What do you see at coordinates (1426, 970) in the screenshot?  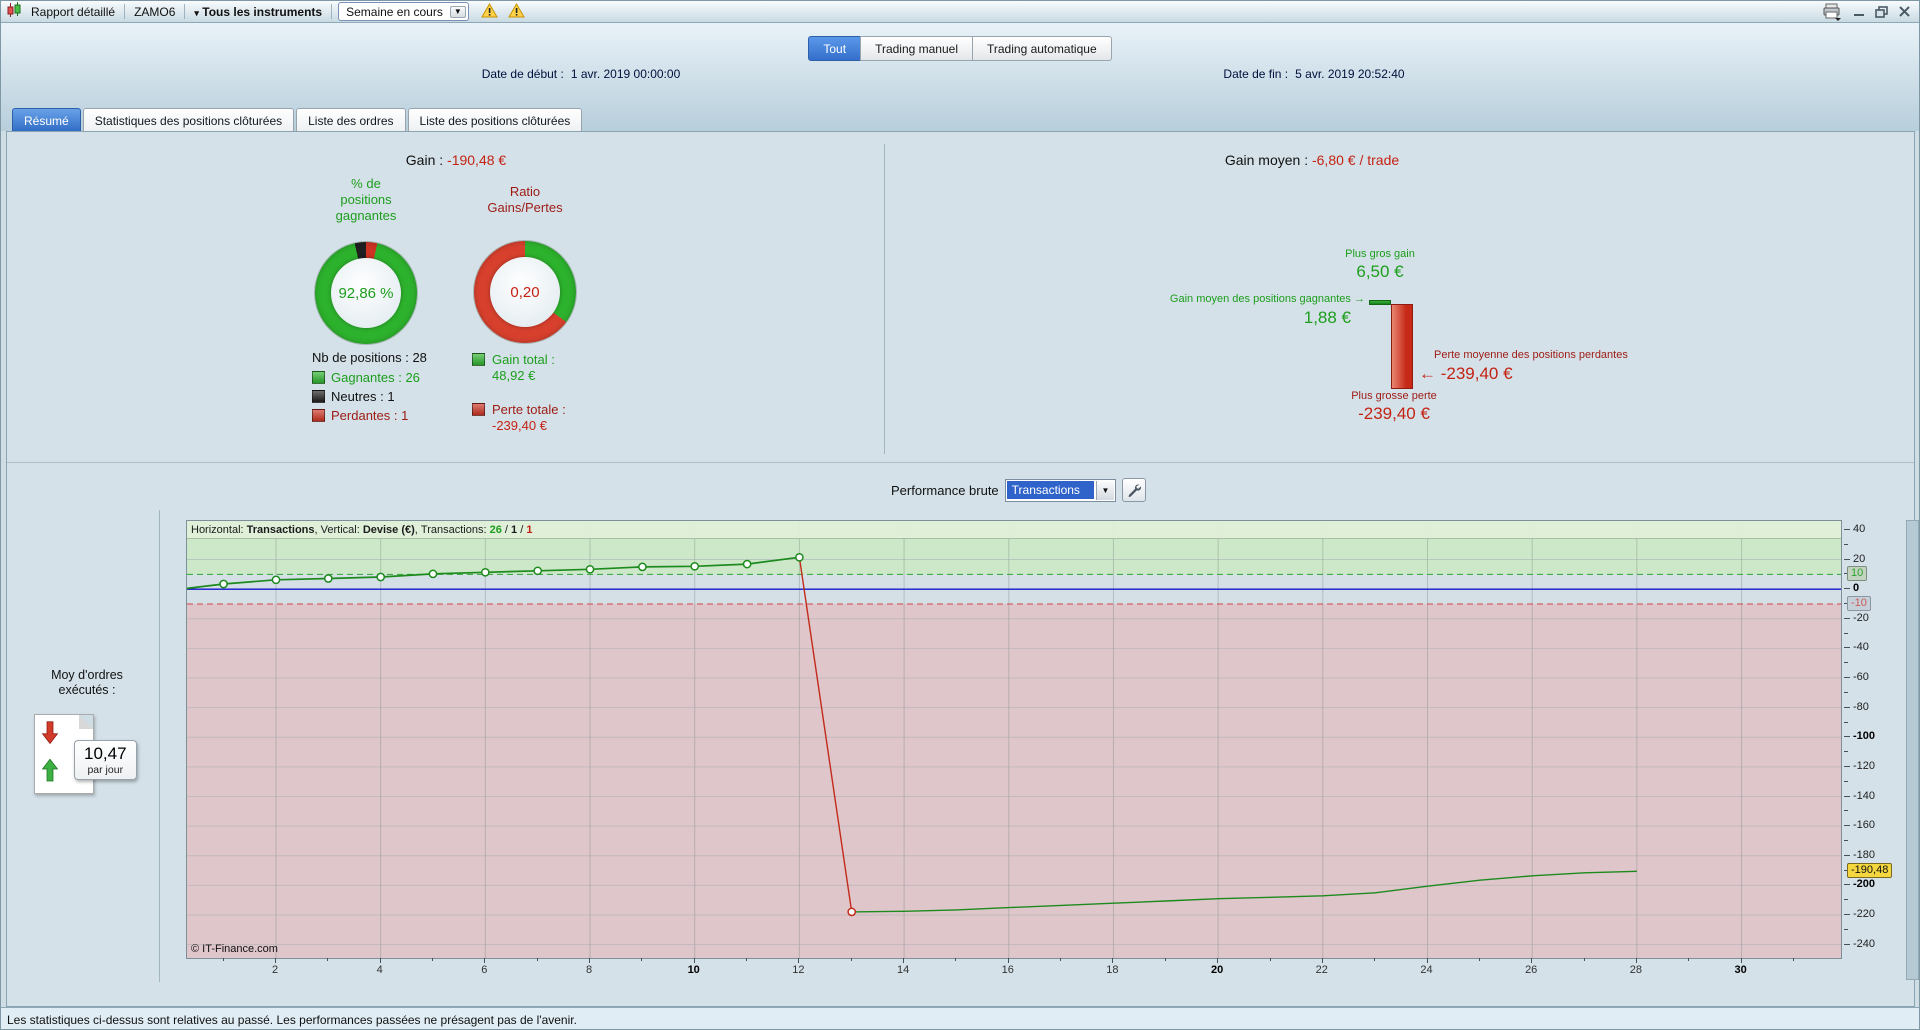 I see `x-axis-label: 24` at bounding box center [1426, 970].